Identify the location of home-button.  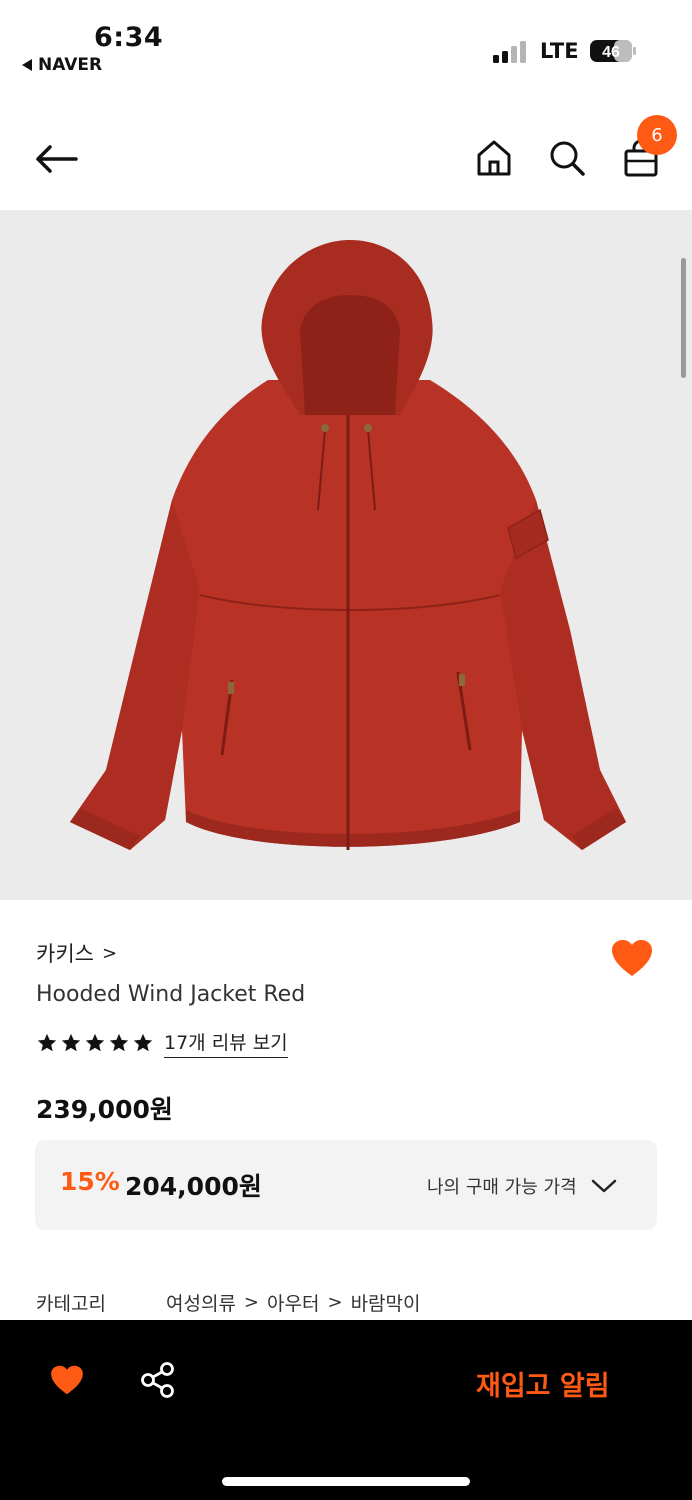
(494, 158).